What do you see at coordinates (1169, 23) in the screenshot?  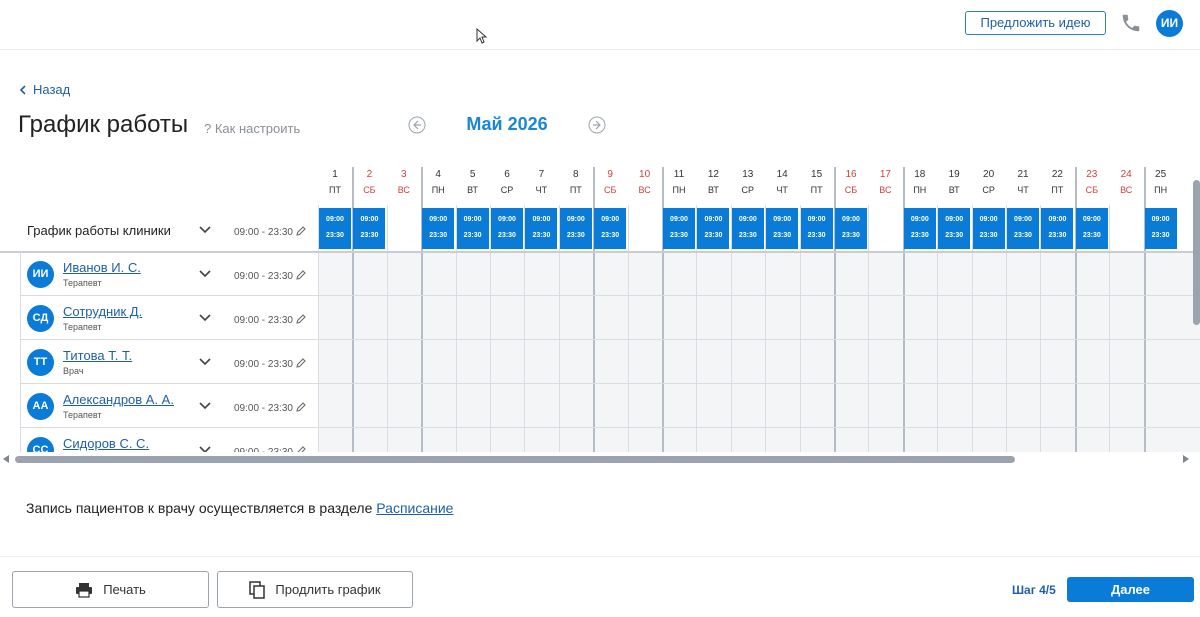 I see `user-avatar: ИИ` at bounding box center [1169, 23].